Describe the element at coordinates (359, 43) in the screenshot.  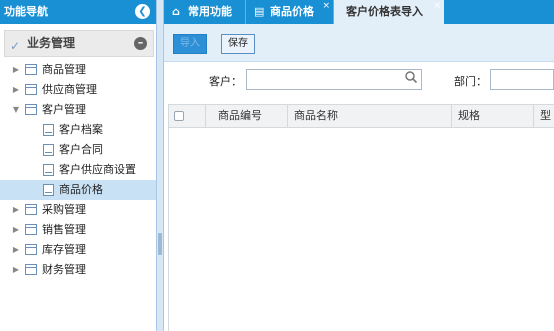
I see `toolbar: 导入 保存` at that location.